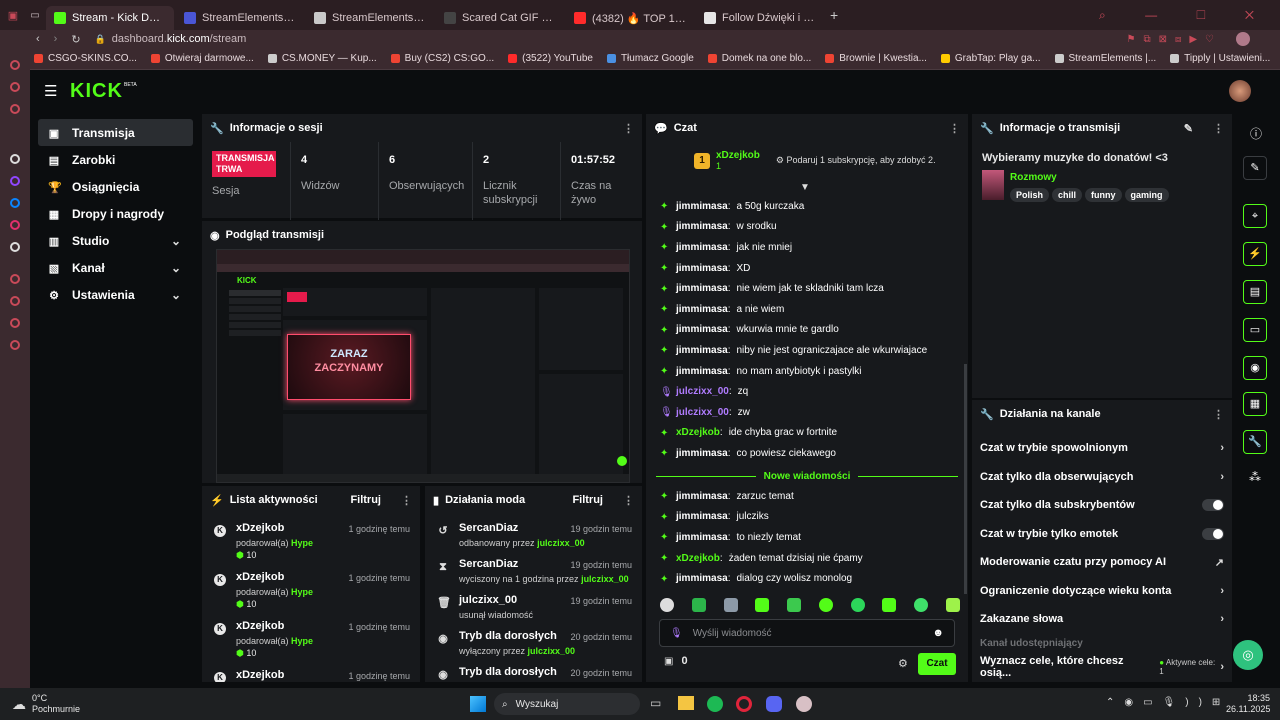 This screenshot has height=720, width=1280. Describe the element at coordinates (179, 39) in the screenshot. I see `url-field: dashboard.kick.com/stream` at that location.